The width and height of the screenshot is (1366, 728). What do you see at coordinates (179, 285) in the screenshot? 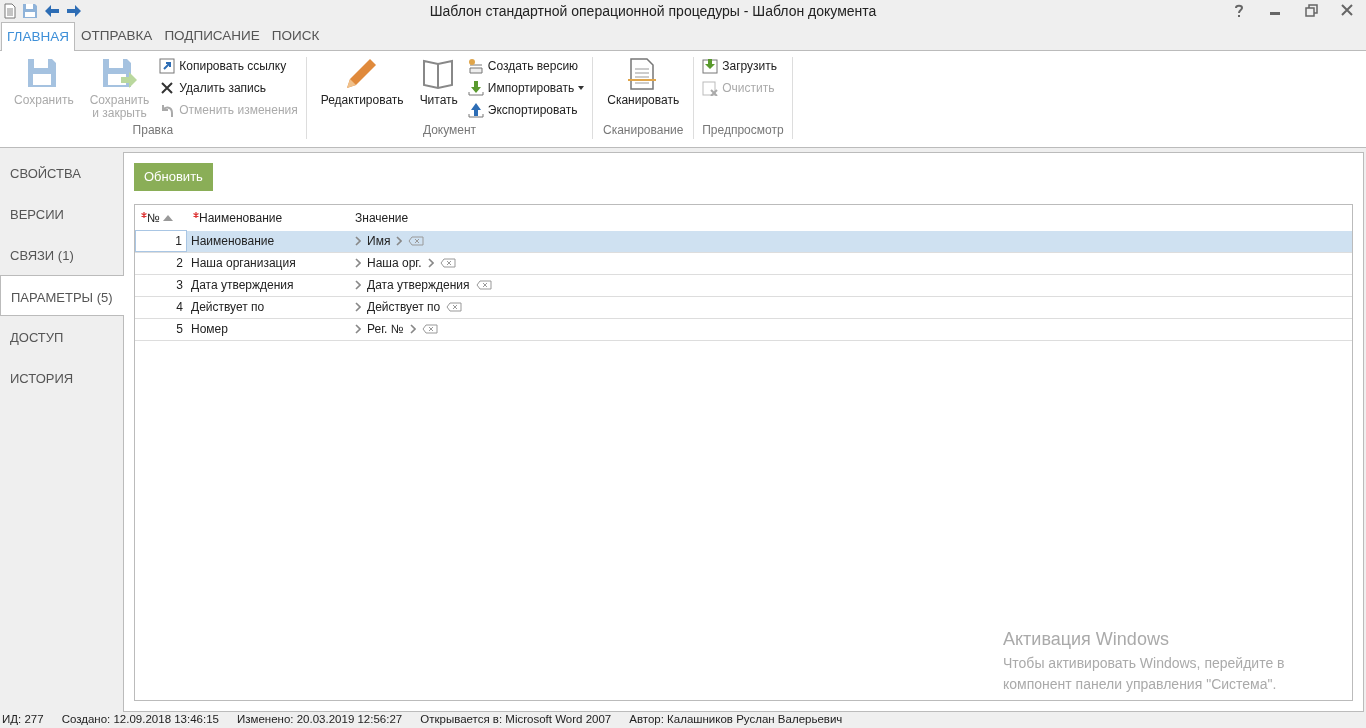
I see `row-number: 3` at bounding box center [179, 285].